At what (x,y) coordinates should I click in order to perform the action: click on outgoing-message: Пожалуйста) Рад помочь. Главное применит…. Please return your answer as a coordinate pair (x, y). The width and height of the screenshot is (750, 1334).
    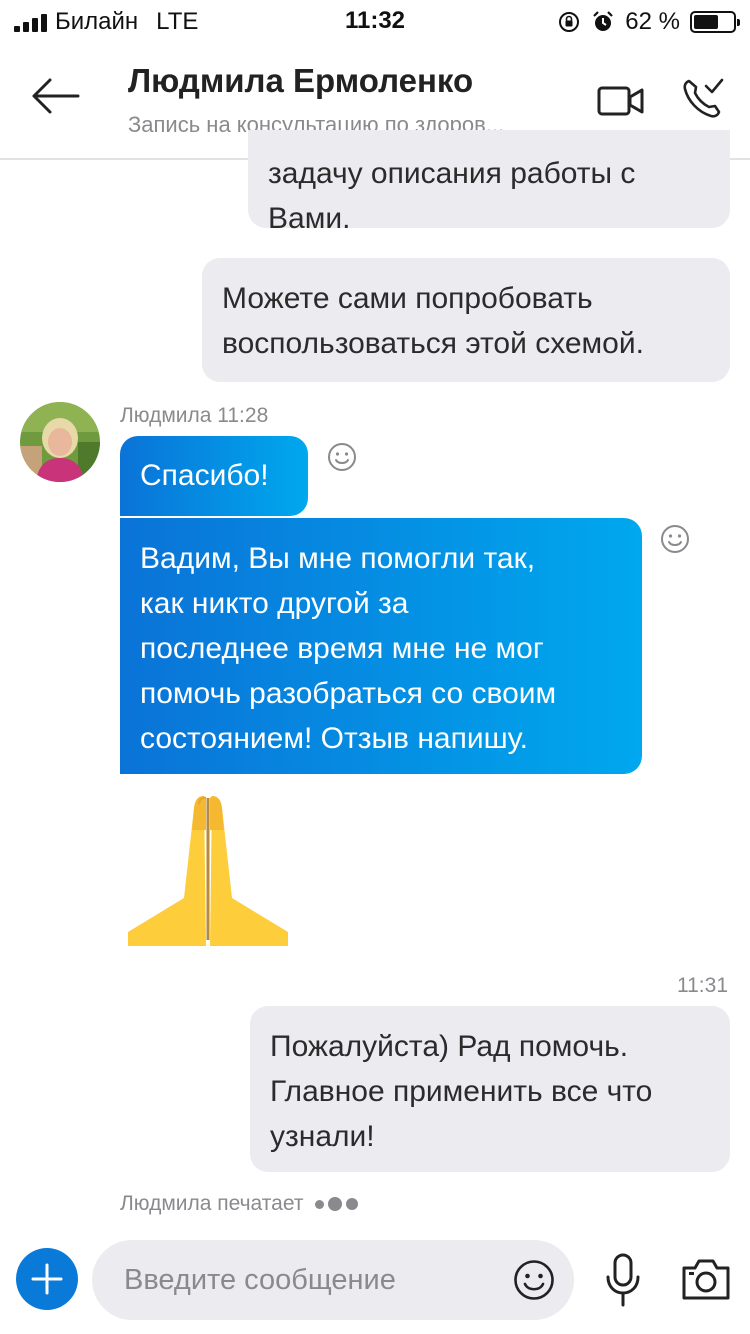
    Looking at the image, I should click on (490, 1089).